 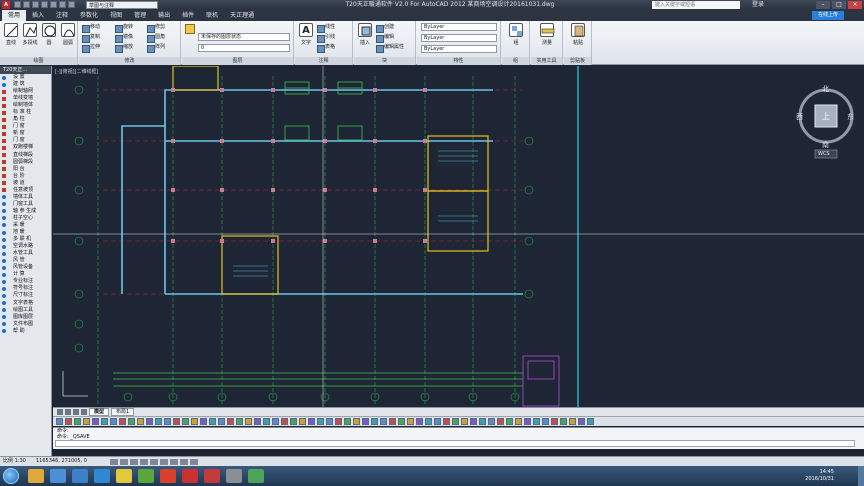 I want to click on mirror-tool: 镜像, so click(x=124, y=38).